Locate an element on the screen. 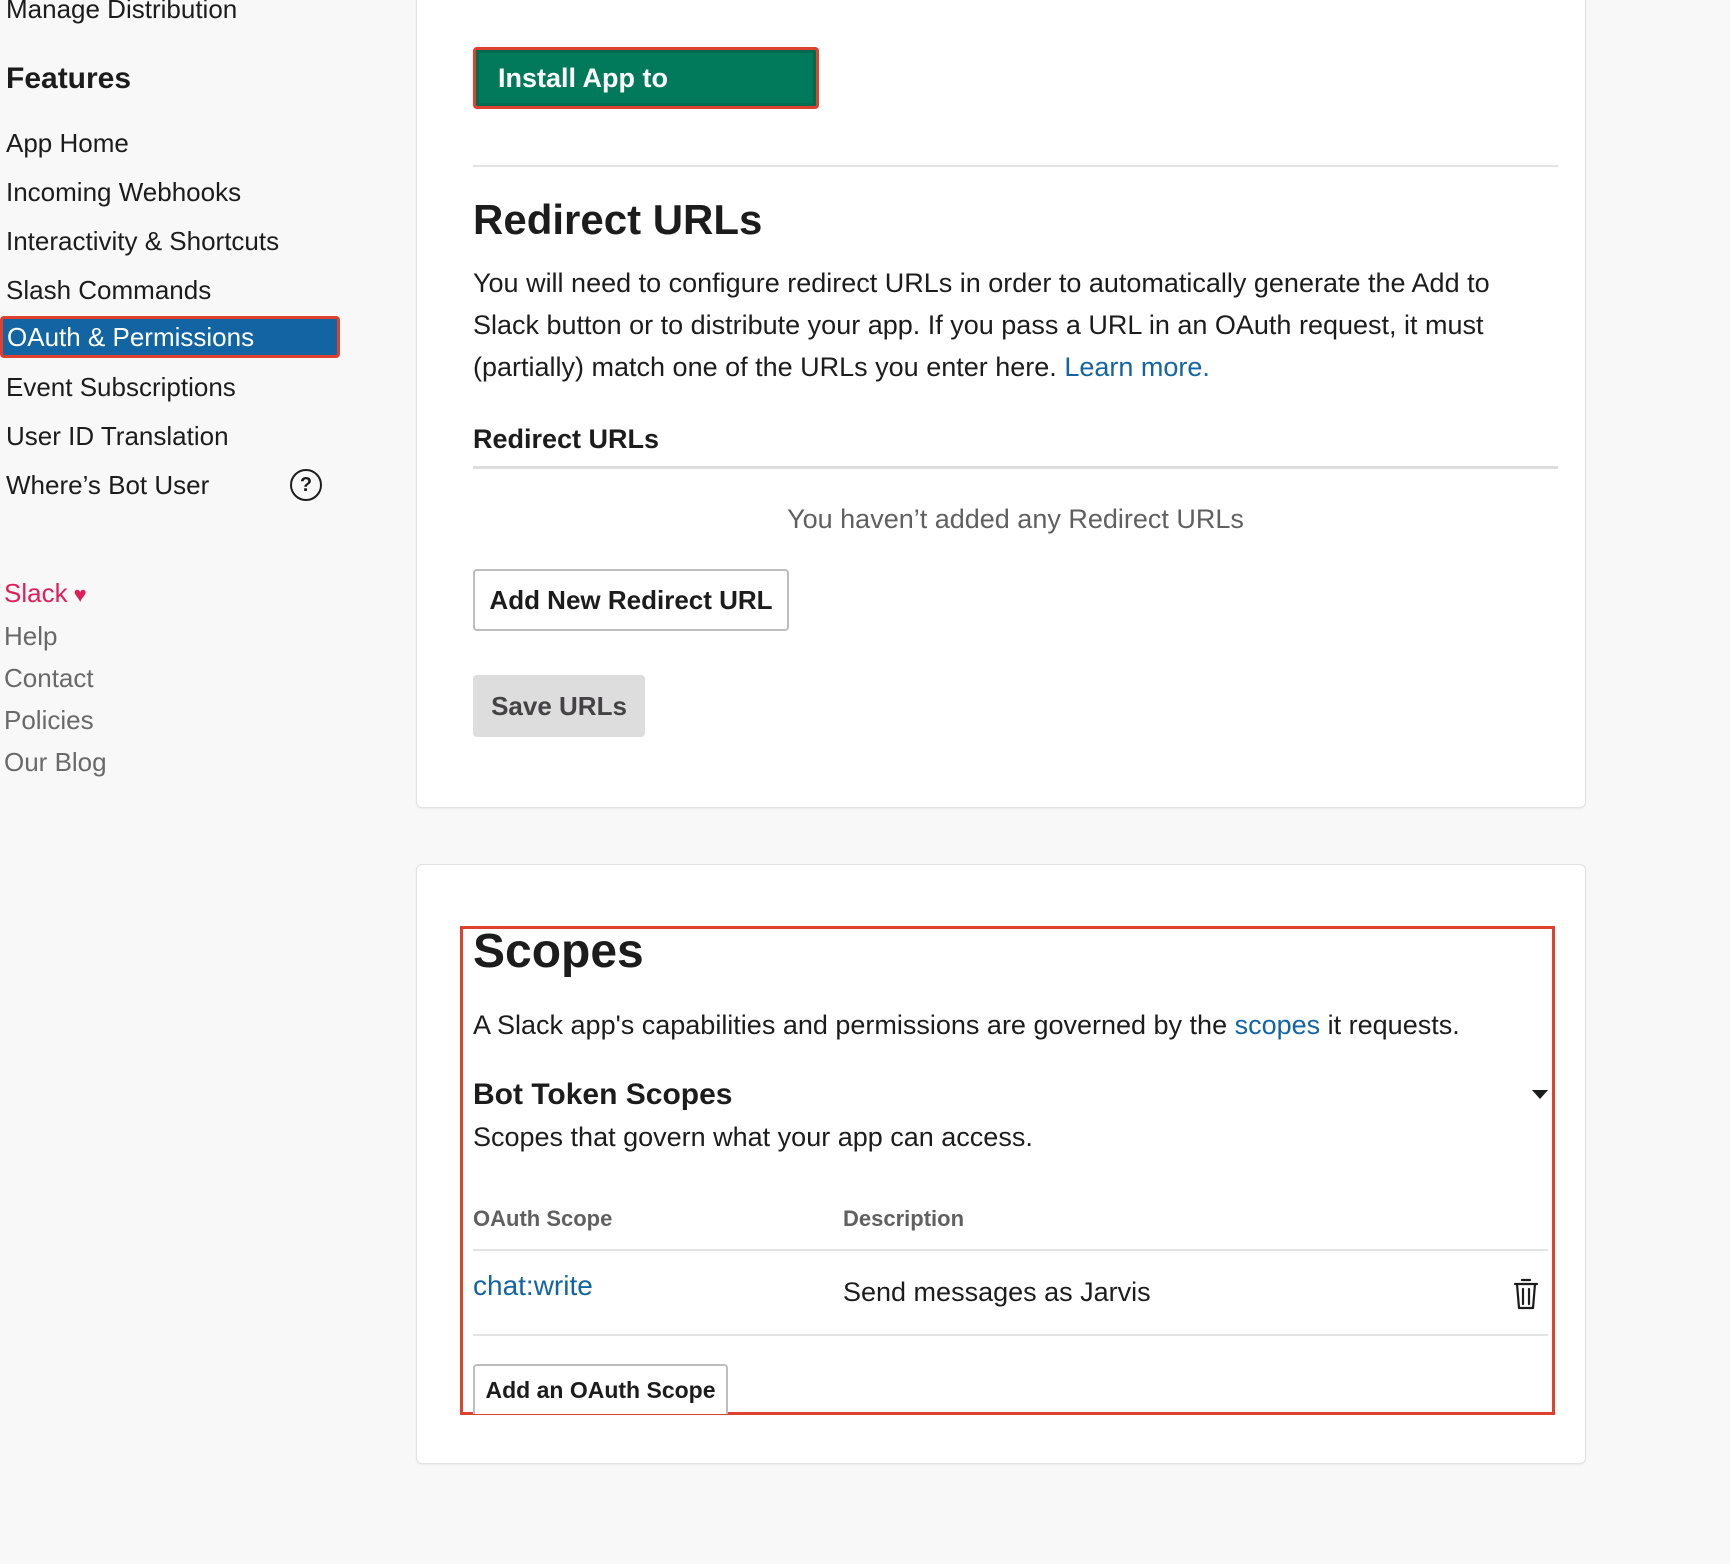  slack-love-link: Slack ♥ is located at coordinates (45, 593).